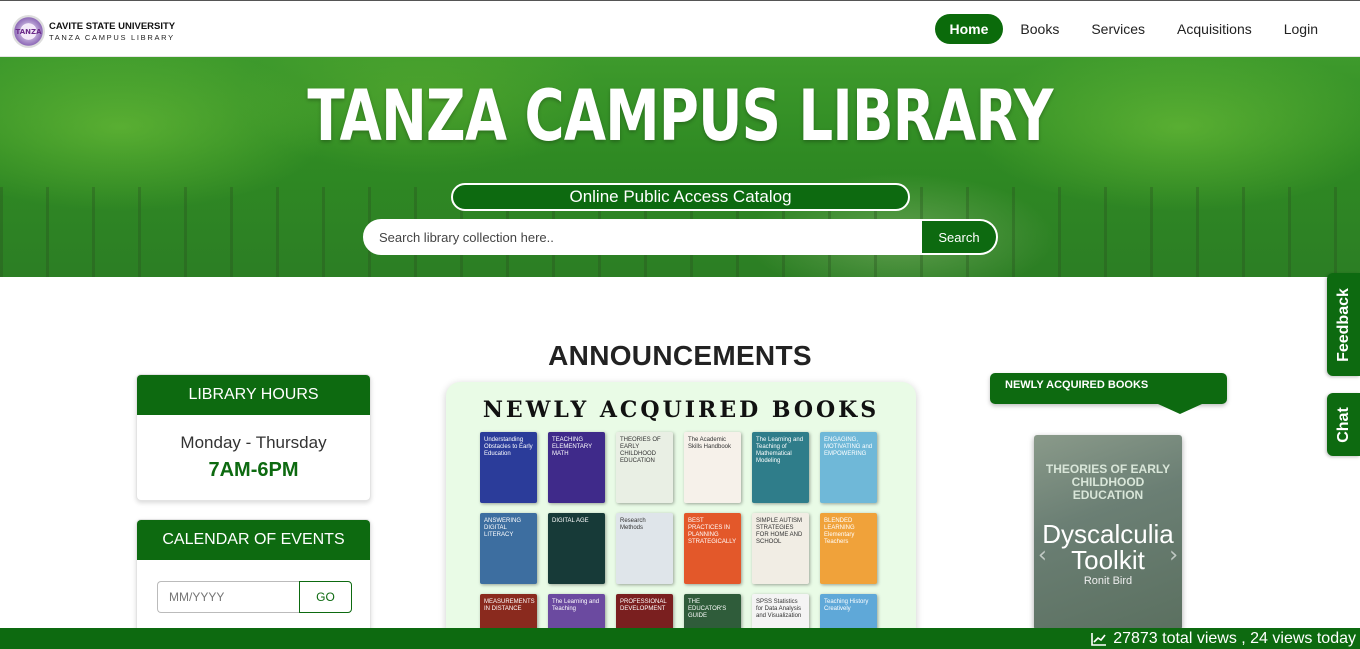 This screenshot has width=1360, height=649. Describe the element at coordinates (253, 395) in the screenshot. I see `library-hours-title: LIBRARY HOURS` at that location.